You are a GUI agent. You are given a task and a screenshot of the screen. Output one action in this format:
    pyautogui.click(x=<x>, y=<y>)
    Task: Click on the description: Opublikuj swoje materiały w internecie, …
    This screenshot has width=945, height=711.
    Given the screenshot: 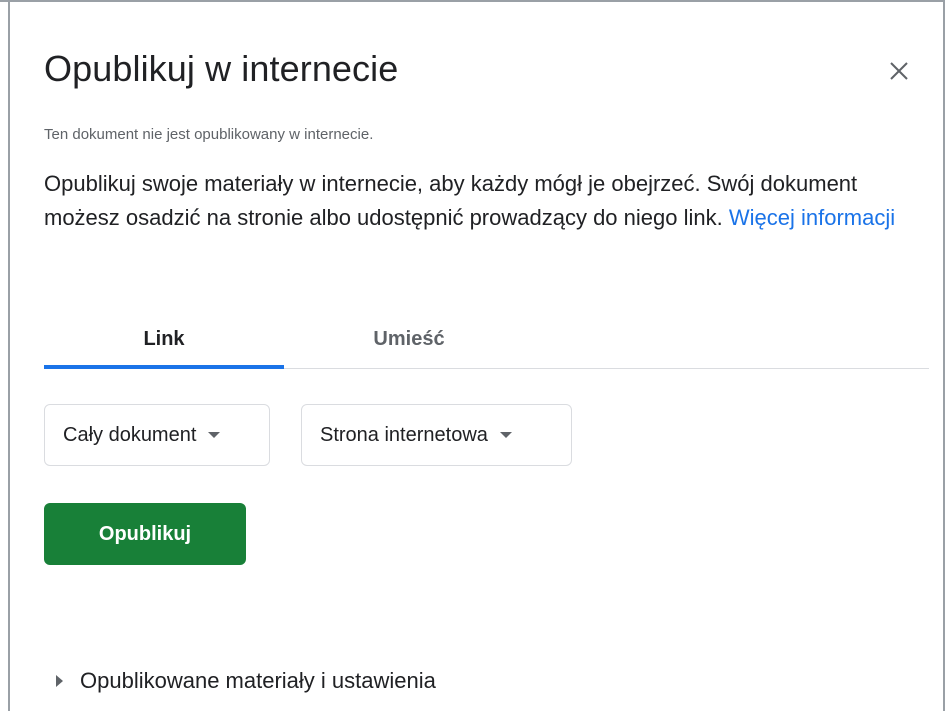 What is the action you would take?
    pyautogui.click(x=474, y=201)
    